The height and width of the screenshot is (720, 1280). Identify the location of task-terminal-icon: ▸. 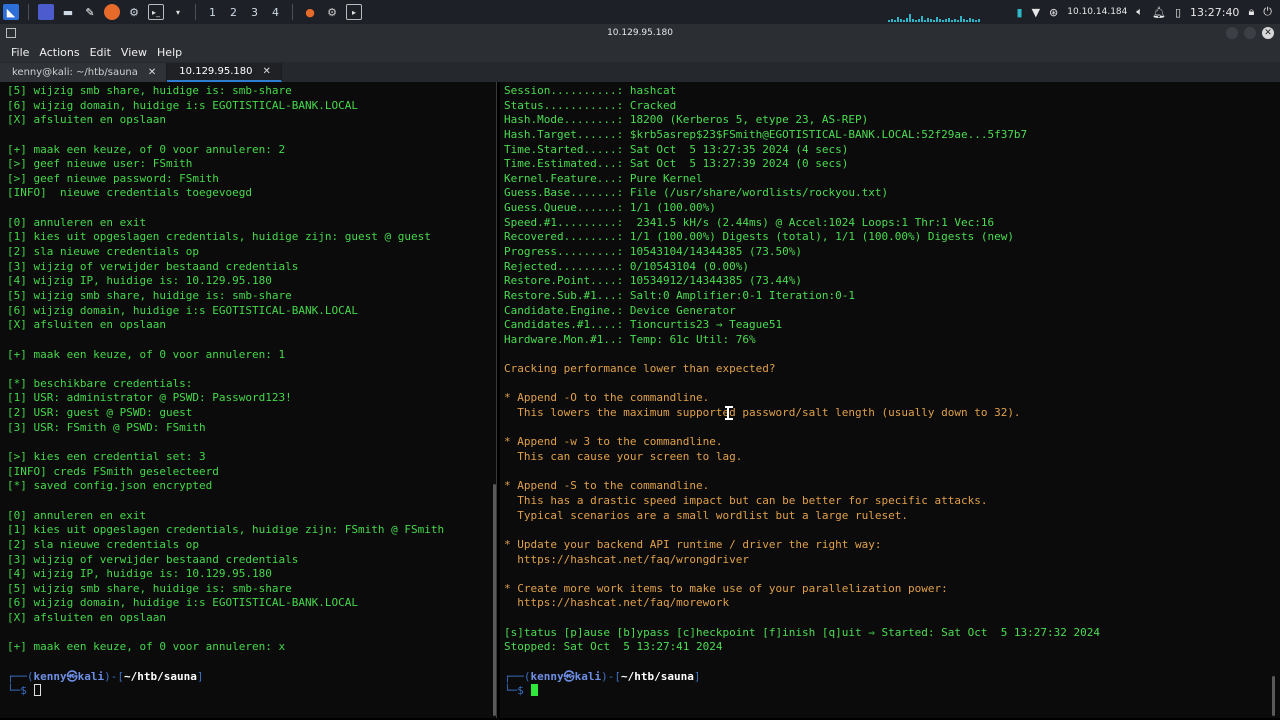
(354, 12).